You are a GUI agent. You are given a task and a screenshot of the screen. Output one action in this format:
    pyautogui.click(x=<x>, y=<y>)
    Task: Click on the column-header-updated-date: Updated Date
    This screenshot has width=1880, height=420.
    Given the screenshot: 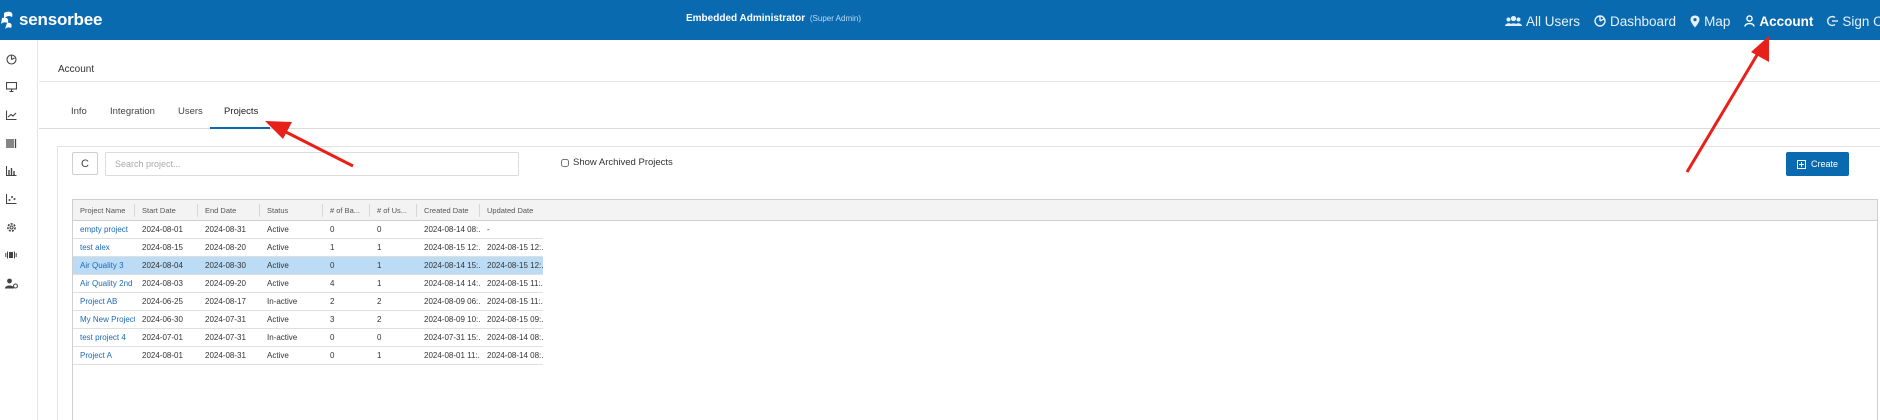 What is the action you would take?
    pyautogui.click(x=511, y=210)
    